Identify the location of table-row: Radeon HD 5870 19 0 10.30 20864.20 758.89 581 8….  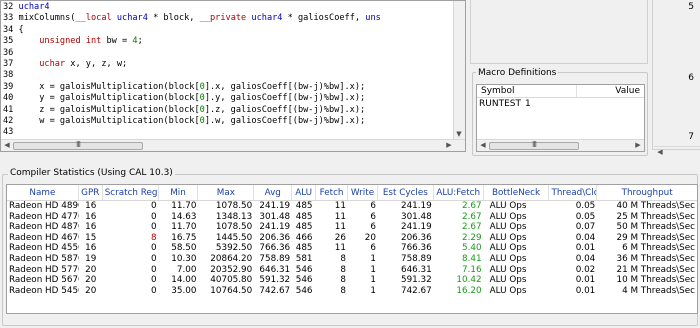
(352, 259).